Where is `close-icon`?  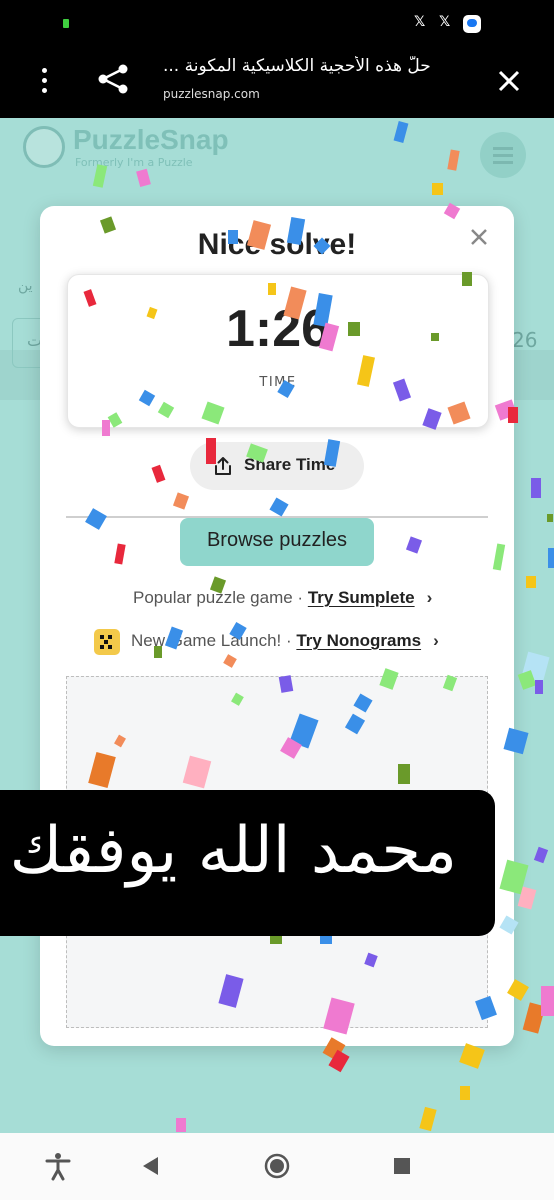 close-icon is located at coordinates (509, 81).